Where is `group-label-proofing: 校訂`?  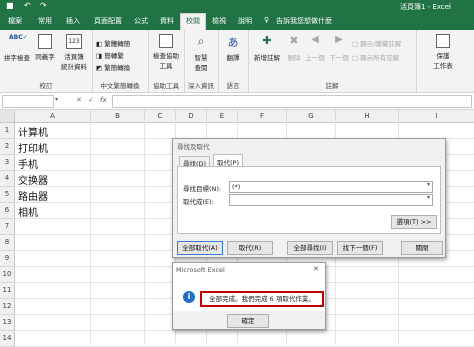
group-label-proofing: 校訂 is located at coordinates (46, 86).